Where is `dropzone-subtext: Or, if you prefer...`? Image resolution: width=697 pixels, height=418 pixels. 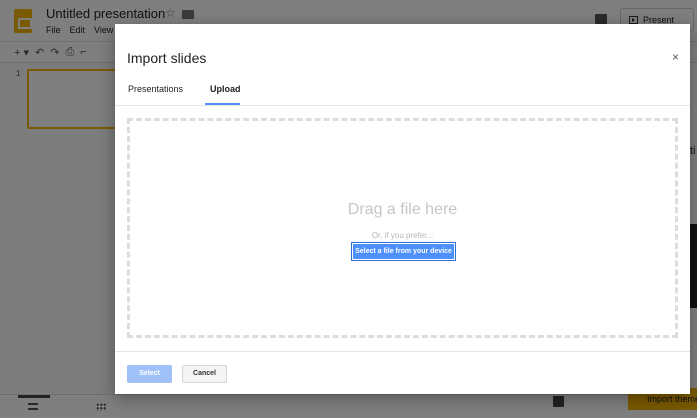
dropzone-subtext: Or, if you prefer... is located at coordinates (402, 235).